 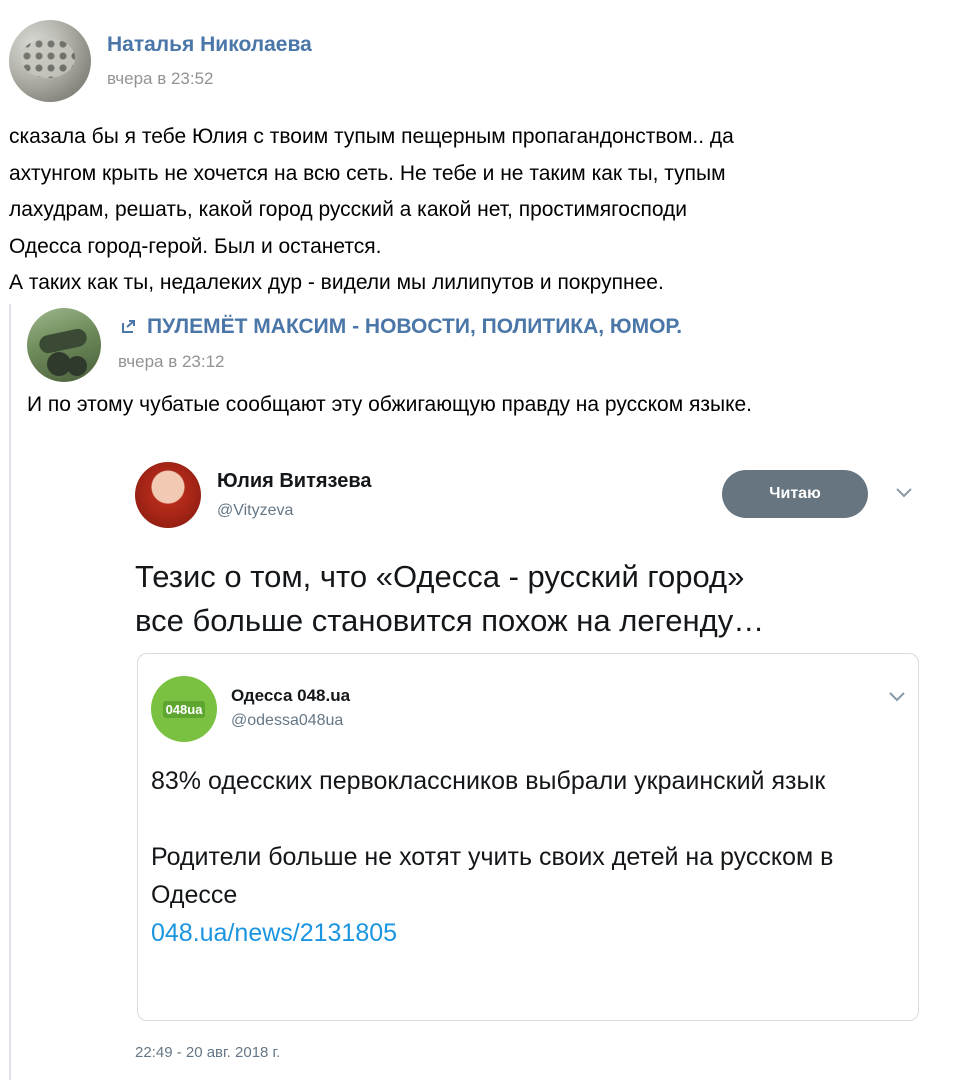 What do you see at coordinates (128, 326) in the screenshot?
I see `repost-arrow-icon` at bounding box center [128, 326].